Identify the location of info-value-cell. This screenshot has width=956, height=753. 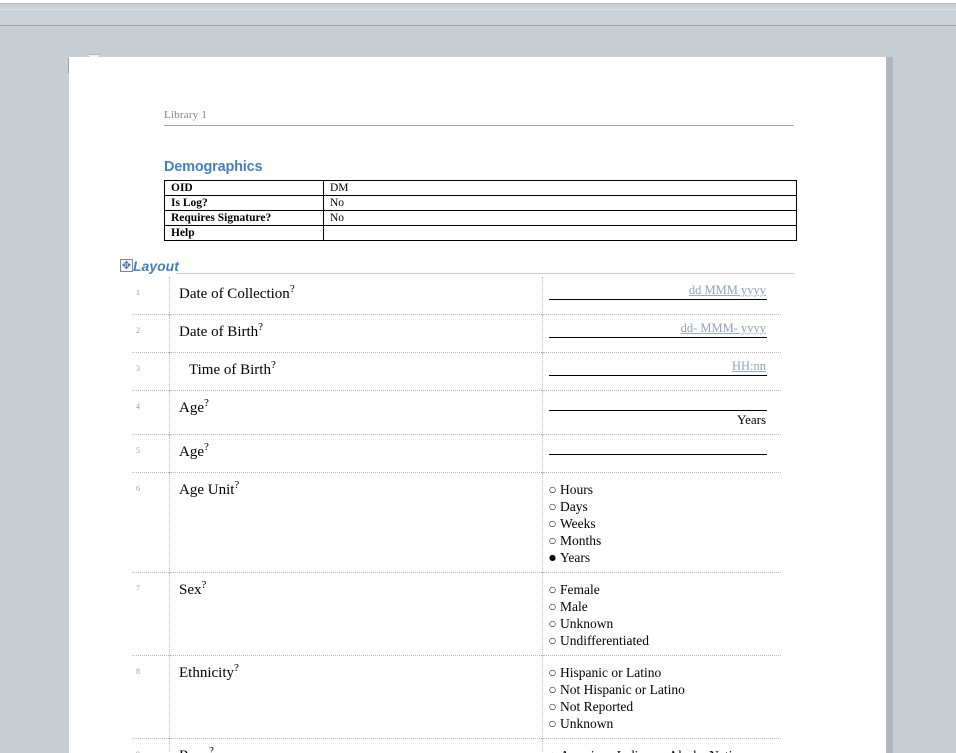
(560, 233).